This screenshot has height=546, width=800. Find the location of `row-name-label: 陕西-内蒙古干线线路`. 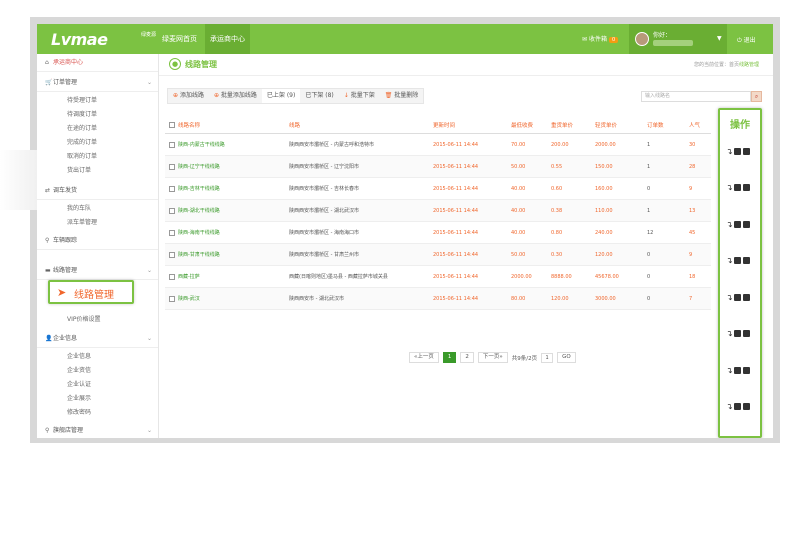

row-name-label: 陕西-内蒙古干线线路 is located at coordinates (201, 145).